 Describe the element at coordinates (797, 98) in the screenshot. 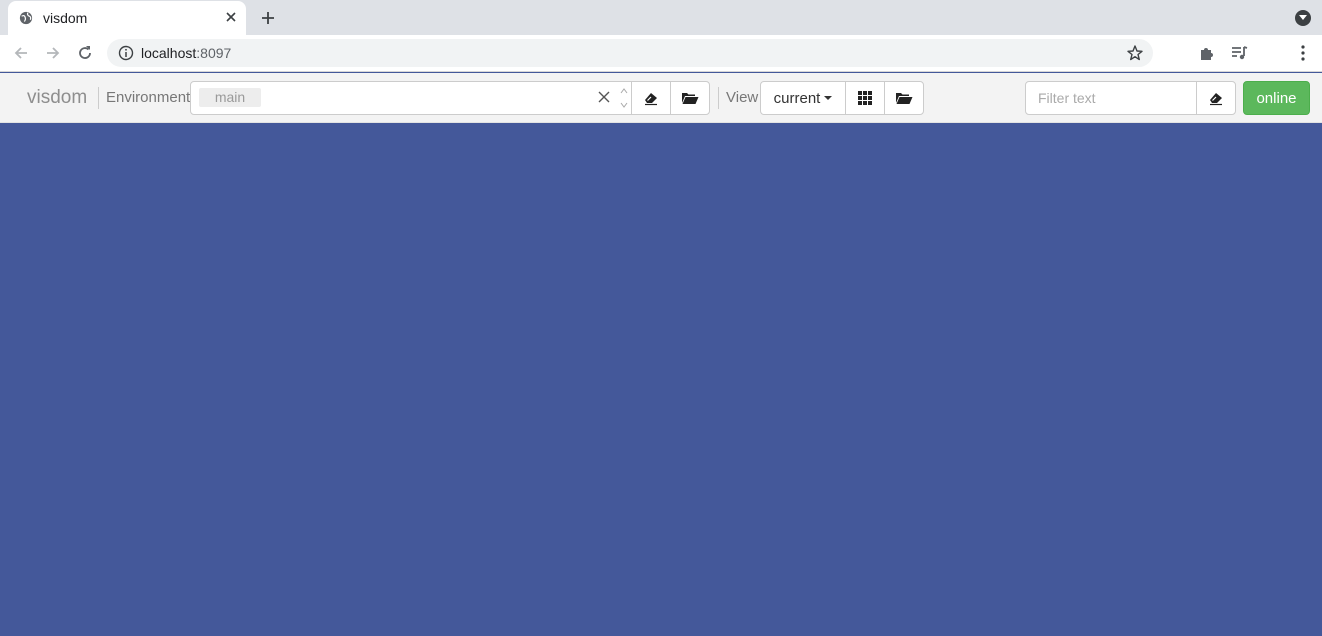

I see `view-selected-value: current` at that location.